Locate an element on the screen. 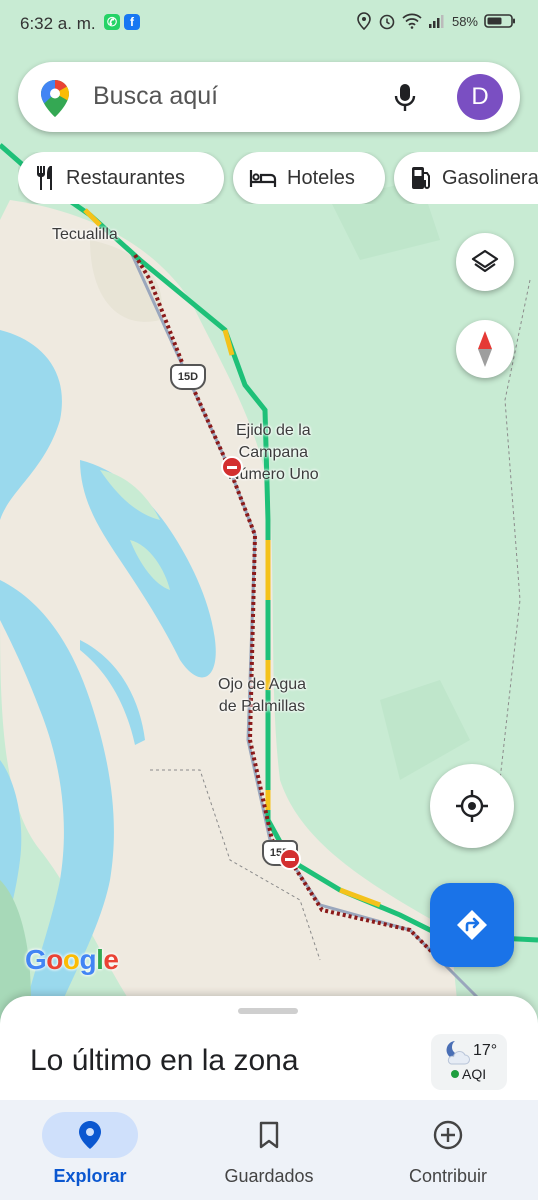 Image resolution: width=538 pixels, height=1200 pixels. alarm-icon is located at coordinates (387, 22).